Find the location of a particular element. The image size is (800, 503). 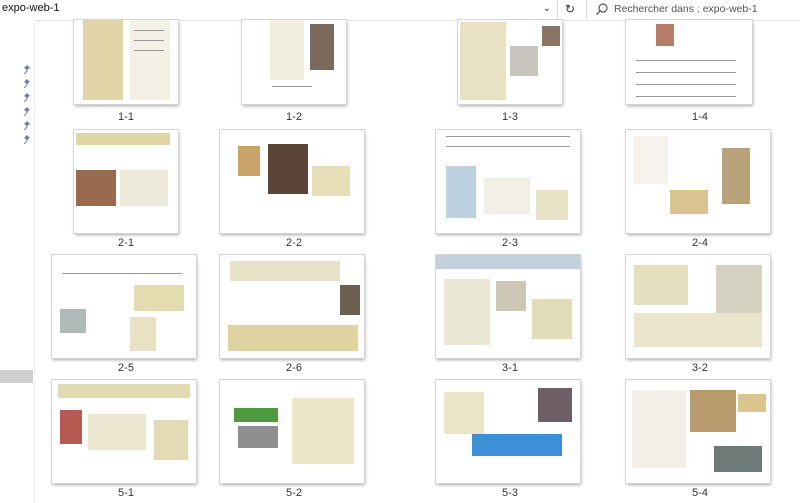

file-tile: 1-3 is located at coordinates (510, 73).